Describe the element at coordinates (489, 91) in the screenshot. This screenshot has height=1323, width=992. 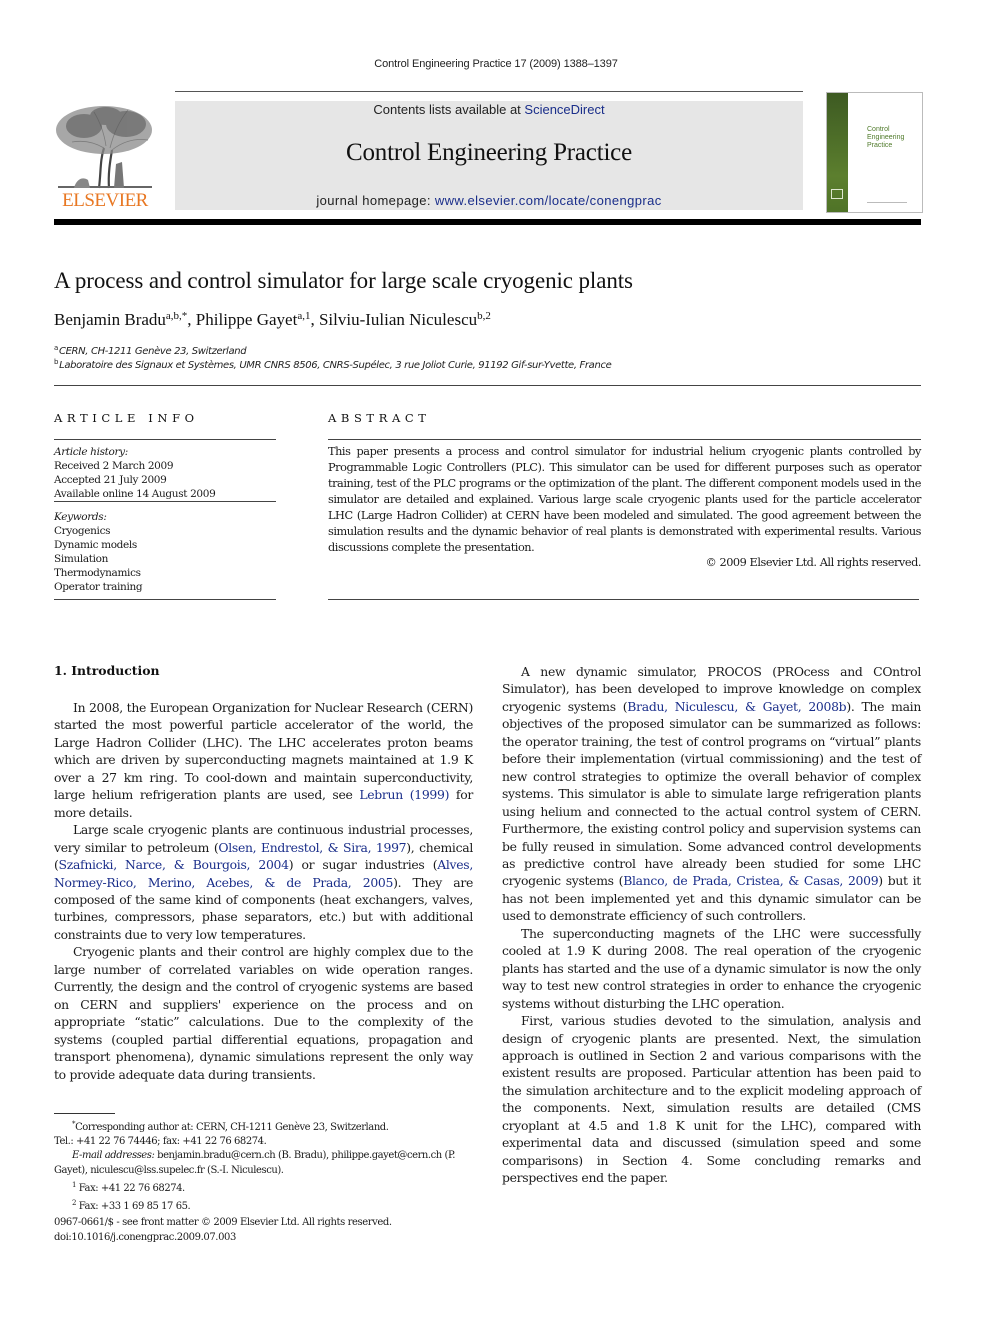
I see `masthead-top-rule` at that location.